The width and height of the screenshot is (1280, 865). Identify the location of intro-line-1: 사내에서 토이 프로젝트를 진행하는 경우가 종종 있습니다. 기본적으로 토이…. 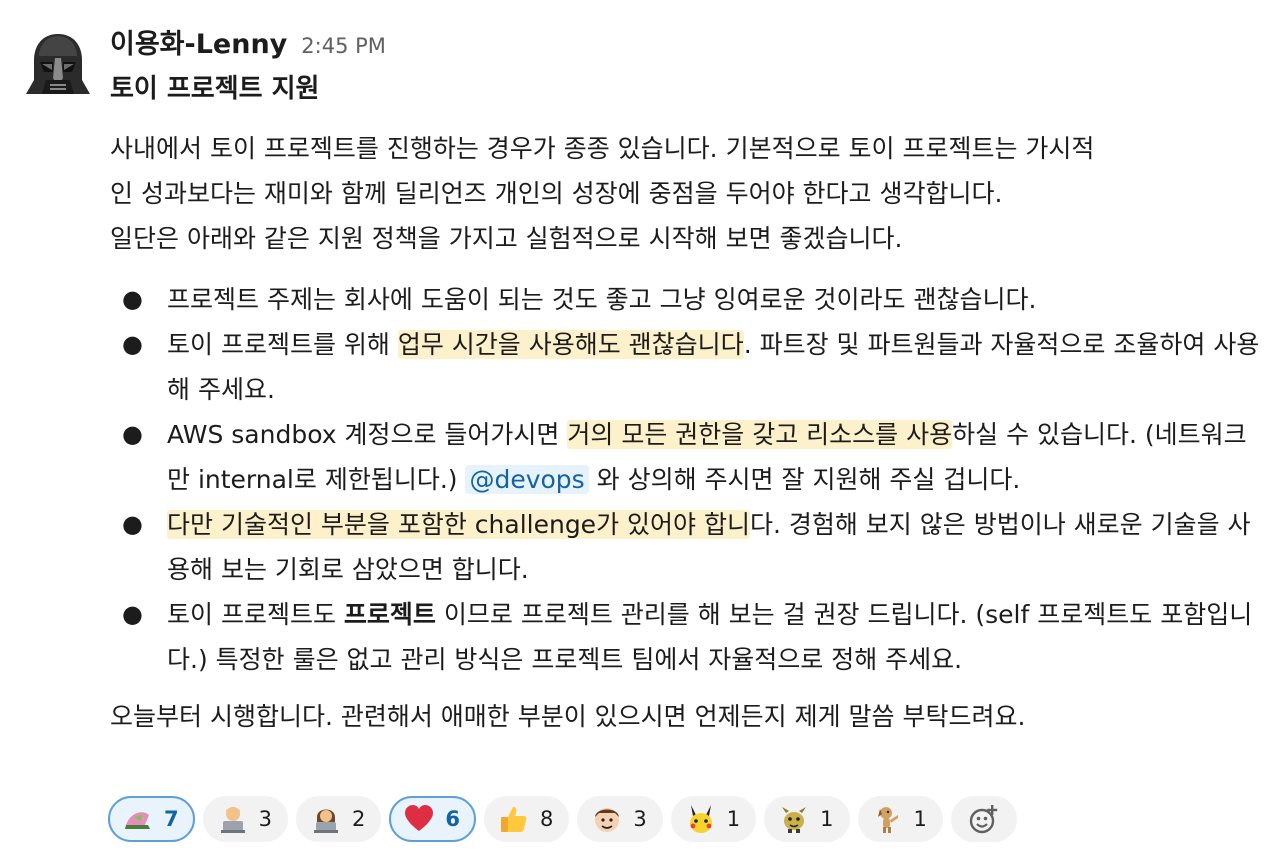
(602, 148).